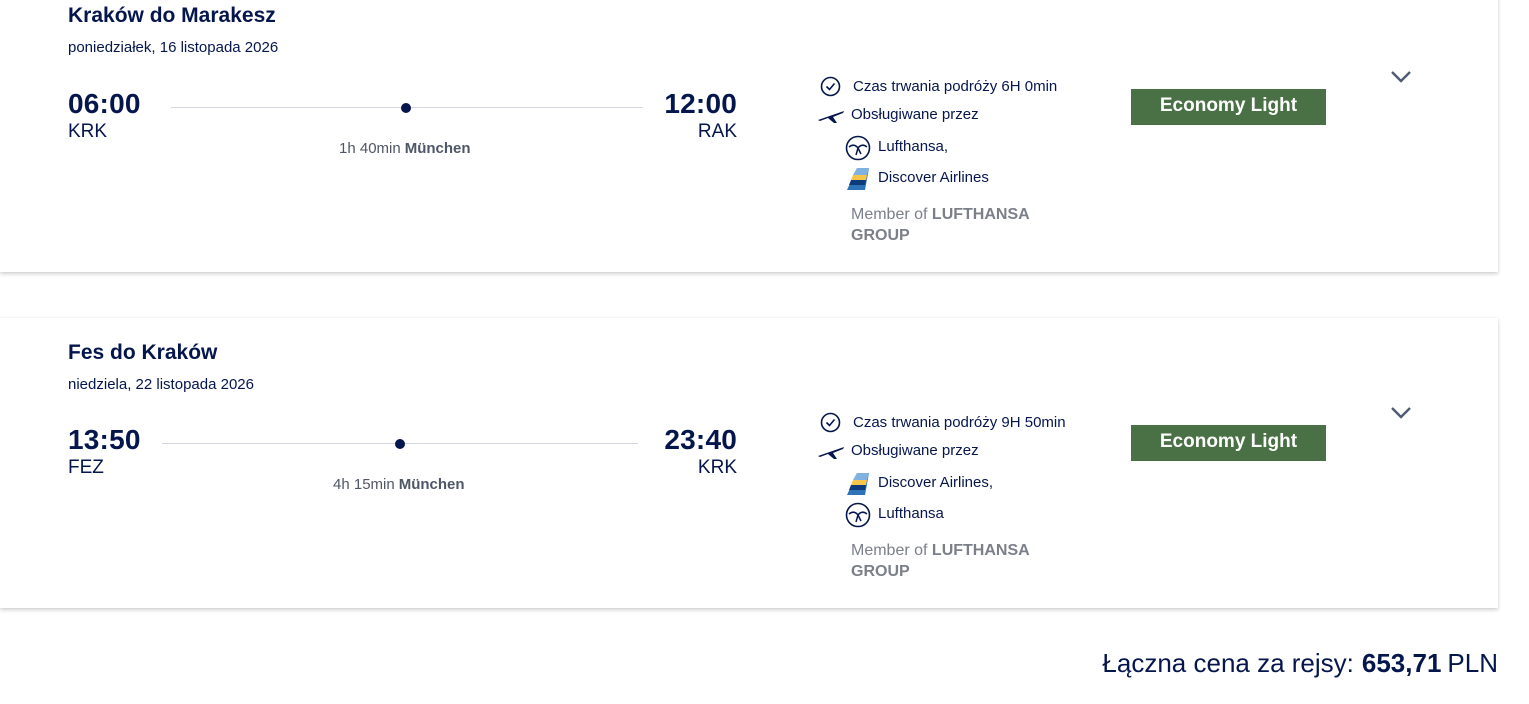  What do you see at coordinates (933, 177) in the screenshot?
I see `carrier-name: Discover Airlines` at bounding box center [933, 177].